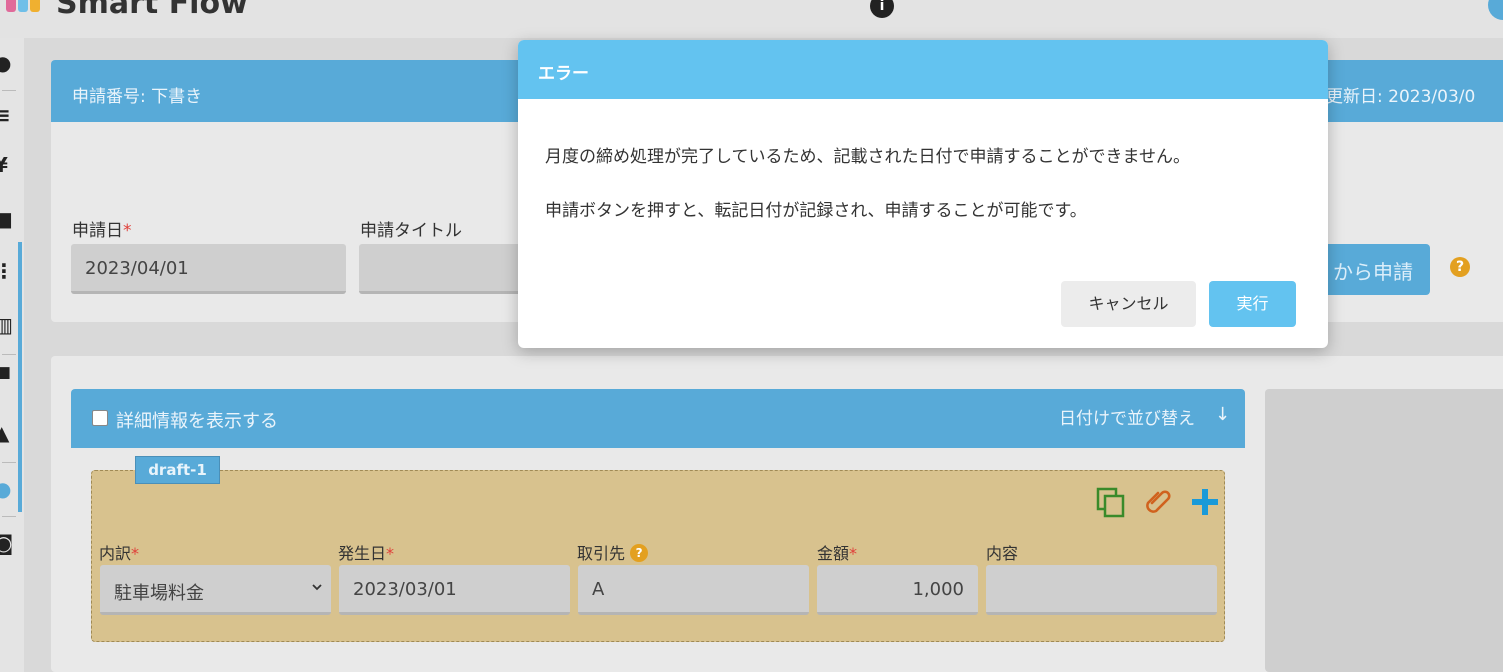 Image resolution: width=1503 pixels, height=672 pixels. What do you see at coordinates (119, 553) in the screenshot?
I see `breakdown-label: 内訳*` at bounding box center [119, 553].